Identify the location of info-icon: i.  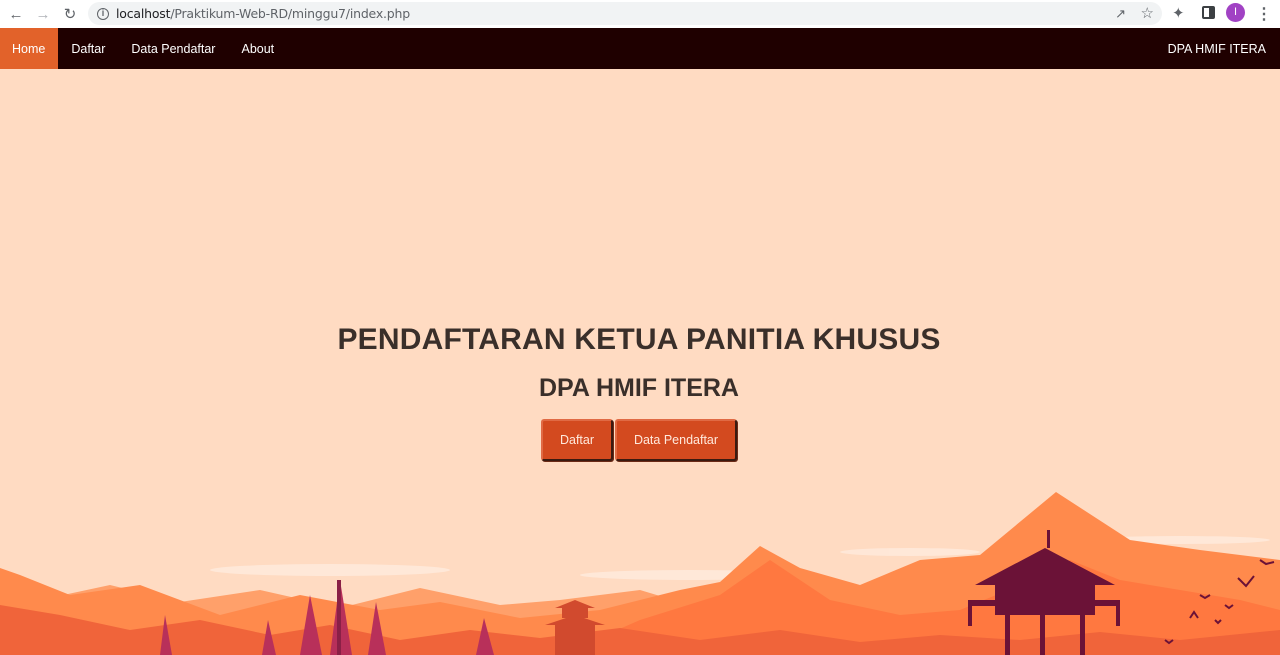
(103, 13).